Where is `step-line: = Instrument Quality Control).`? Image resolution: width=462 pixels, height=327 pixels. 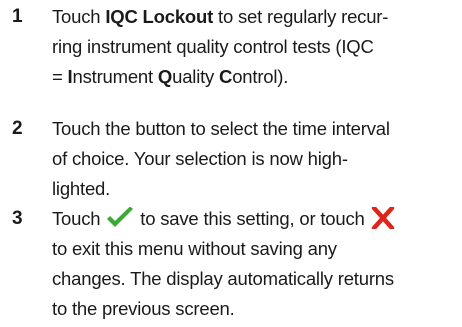 step-line: = Instrument Quality Control). is located at coordinates (252, 77).